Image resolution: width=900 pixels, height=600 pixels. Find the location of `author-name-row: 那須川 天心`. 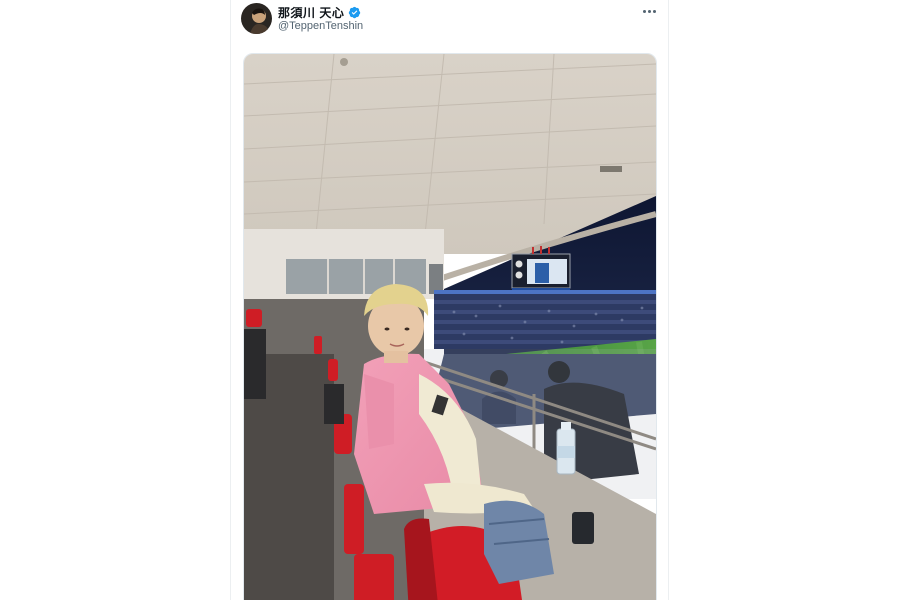

author-name-row: 那須川 天心 is located at coordinates (319, 12).